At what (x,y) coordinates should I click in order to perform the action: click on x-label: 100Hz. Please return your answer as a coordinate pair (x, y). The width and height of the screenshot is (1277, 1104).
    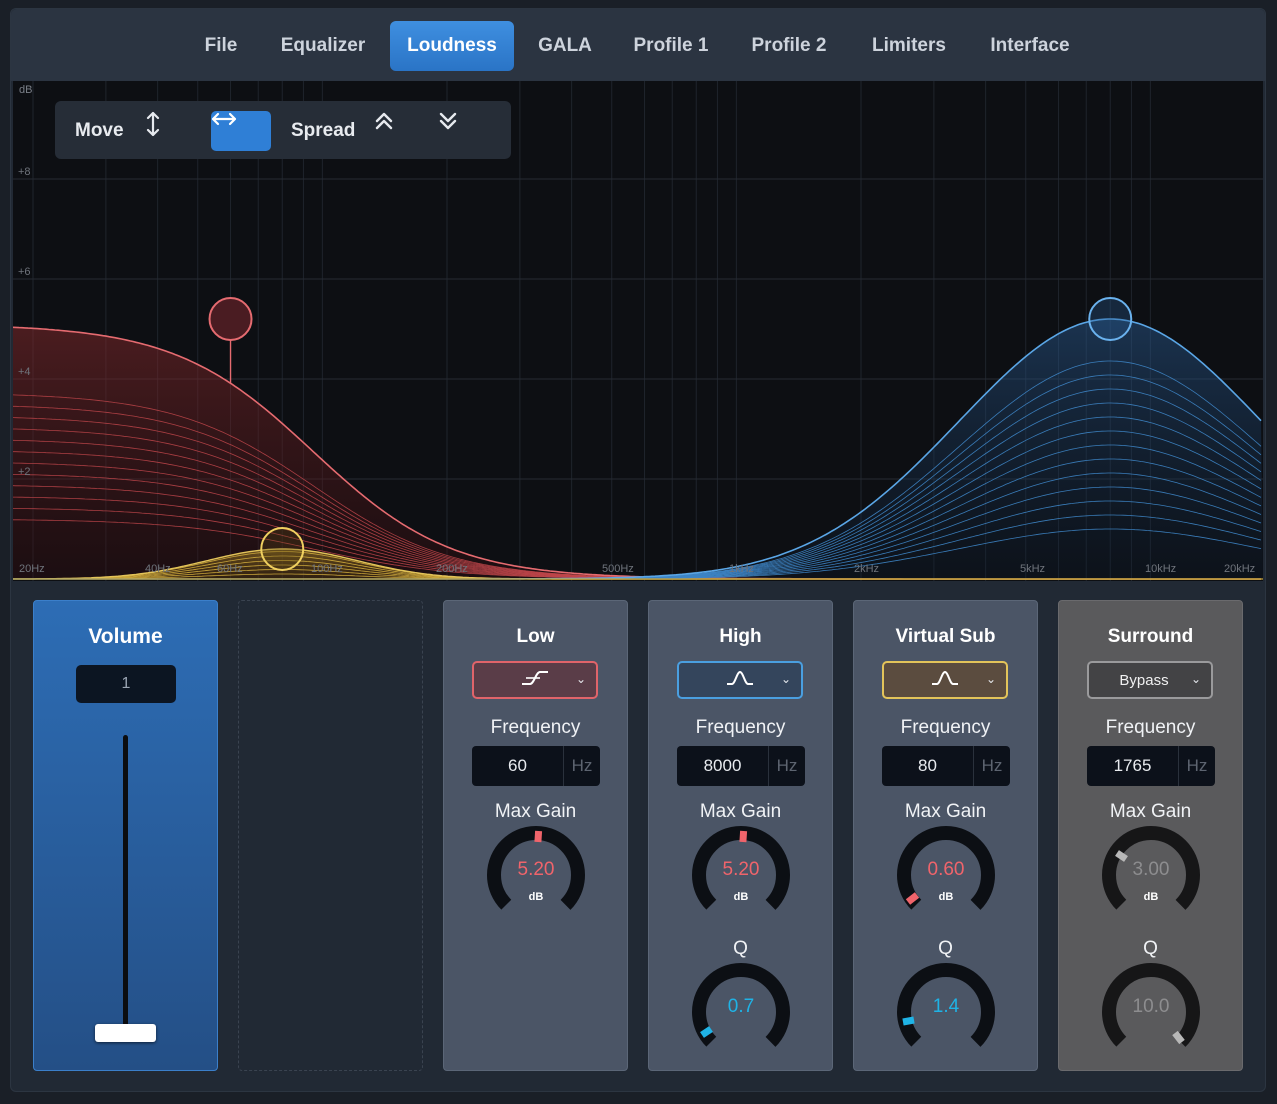
    Looking at the image, I should click on (327, 569).